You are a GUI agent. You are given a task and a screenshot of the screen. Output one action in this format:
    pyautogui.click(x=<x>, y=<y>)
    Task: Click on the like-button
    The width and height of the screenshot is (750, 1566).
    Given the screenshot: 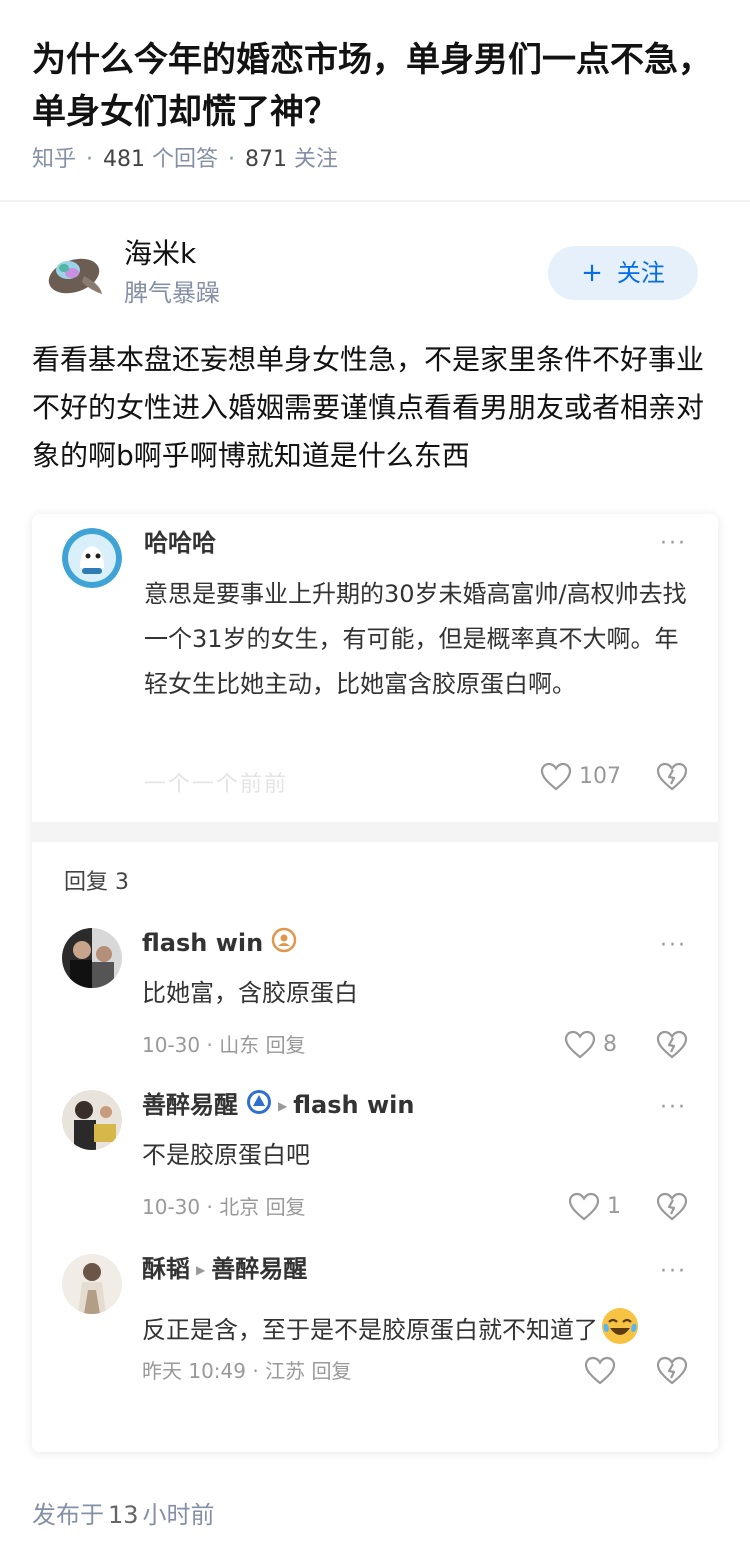 What is the action you would take?
    pyautogui.click(x=600, y=1371)
    